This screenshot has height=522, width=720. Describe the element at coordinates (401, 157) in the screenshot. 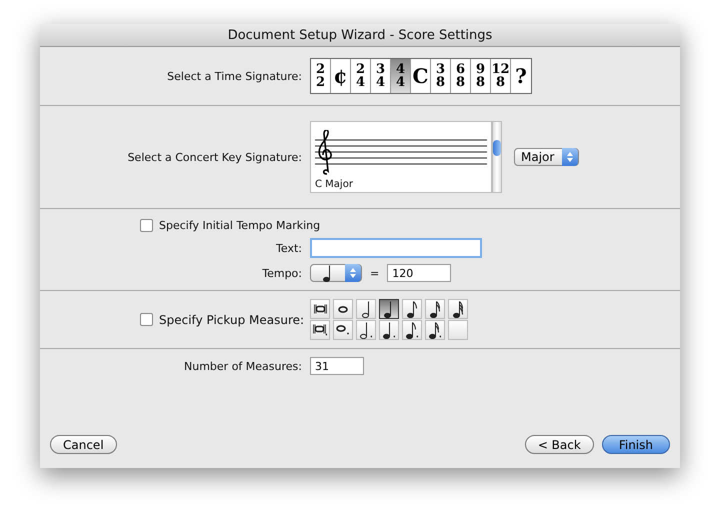

I see `key-signature-preview: C Major` at that location.